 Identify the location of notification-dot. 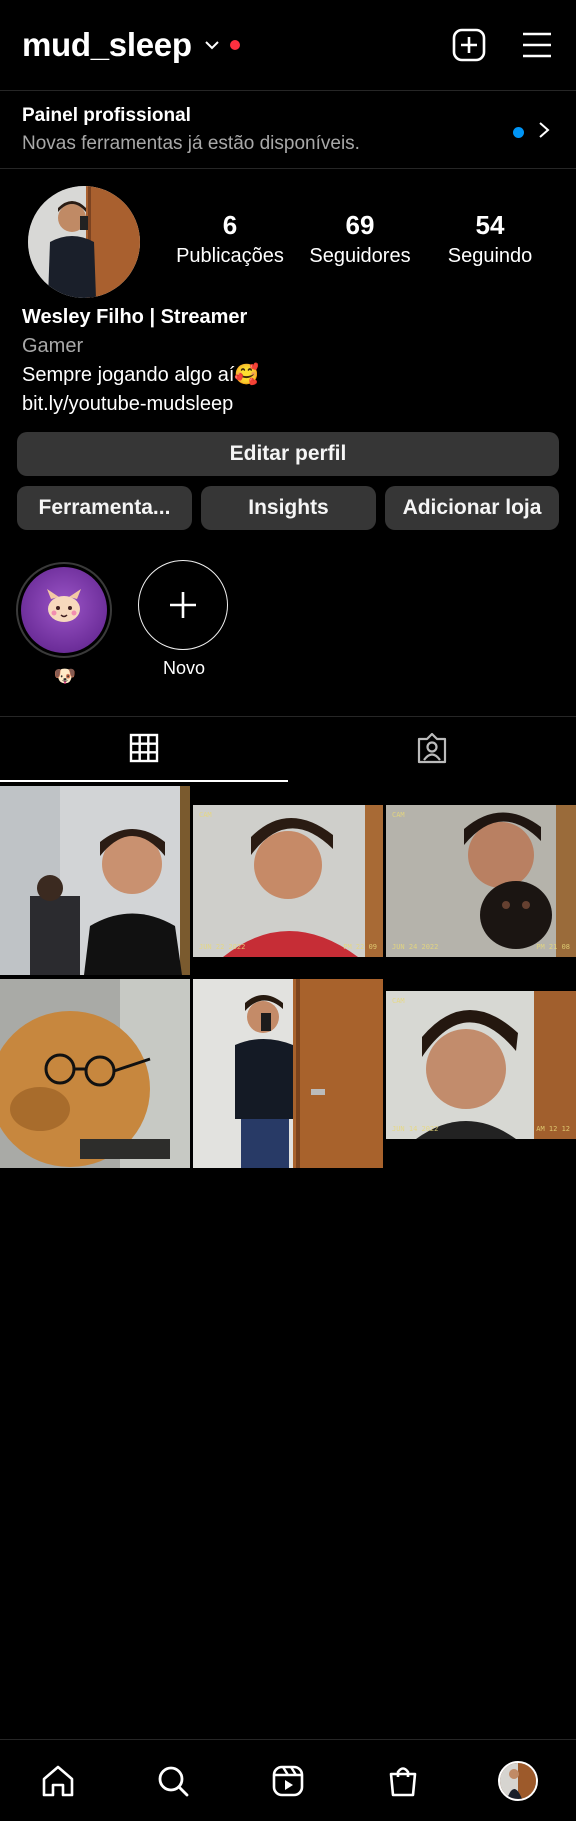
(234, 45).